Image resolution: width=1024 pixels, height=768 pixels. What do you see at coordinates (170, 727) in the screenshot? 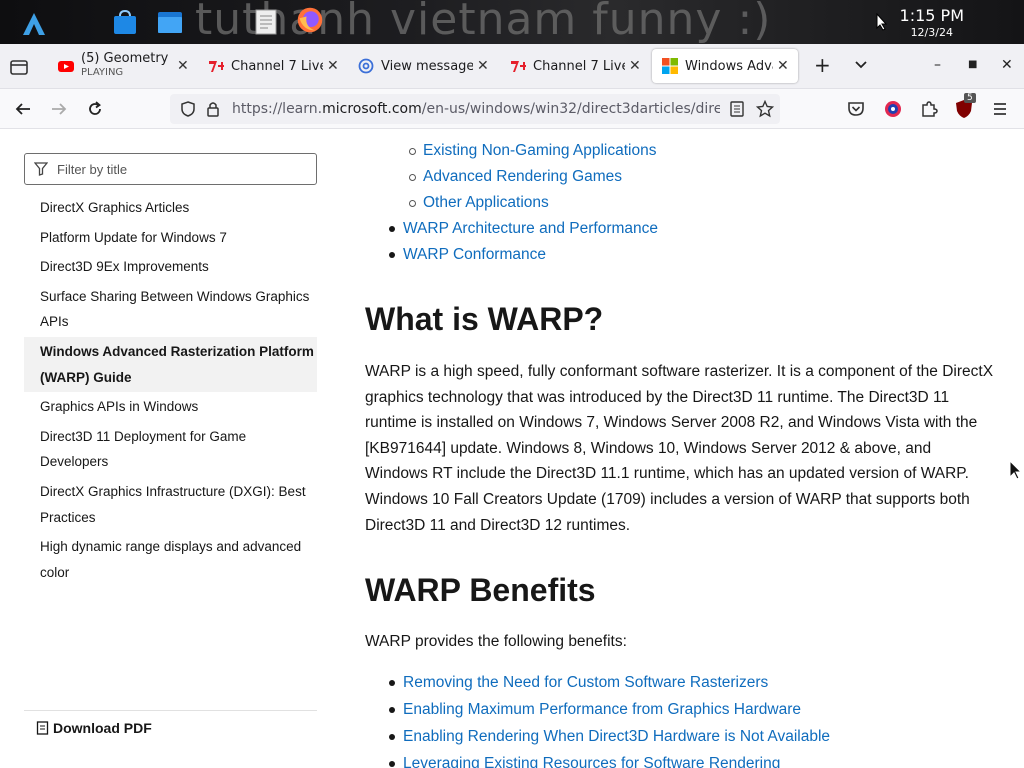
I see `download-pdf-button: Download PDF` at bounding box center [170, 727].